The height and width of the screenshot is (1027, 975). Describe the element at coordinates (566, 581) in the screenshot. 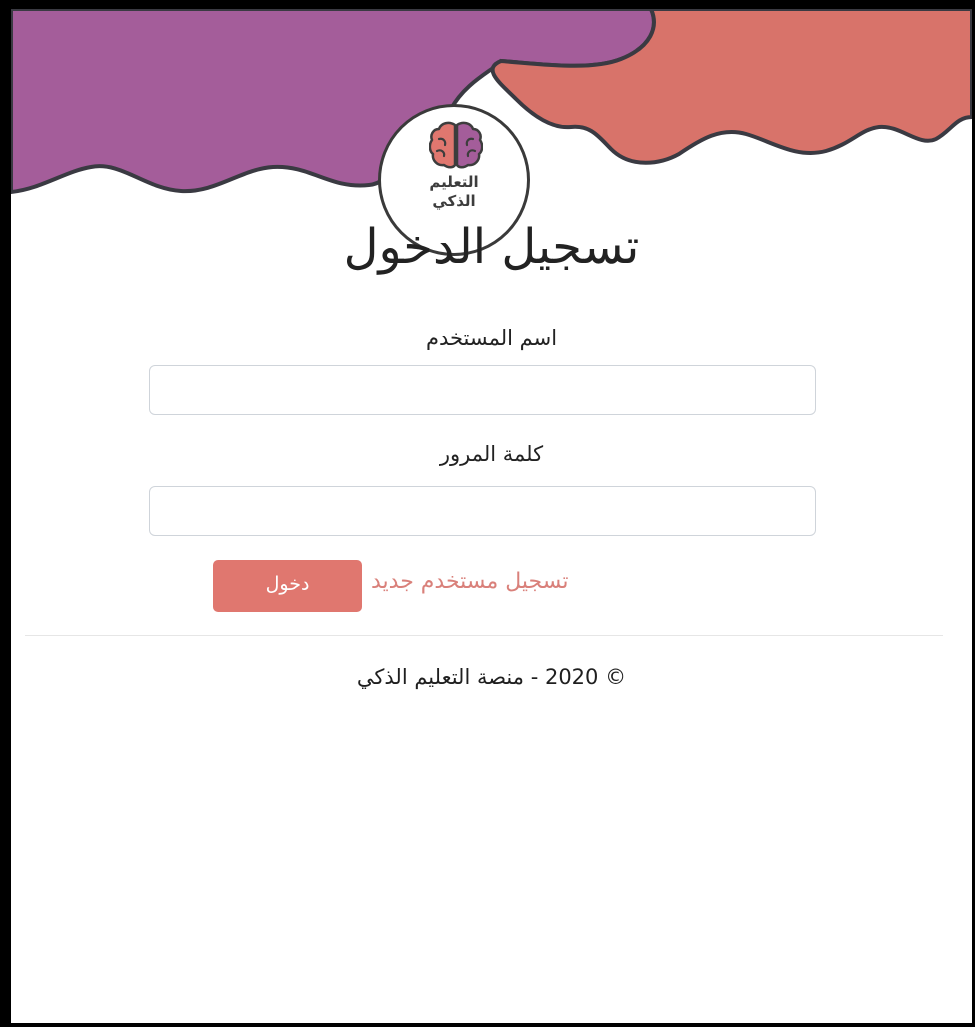

I see `register-new-user-link: تسجيل مستخدم جديد` at that location.